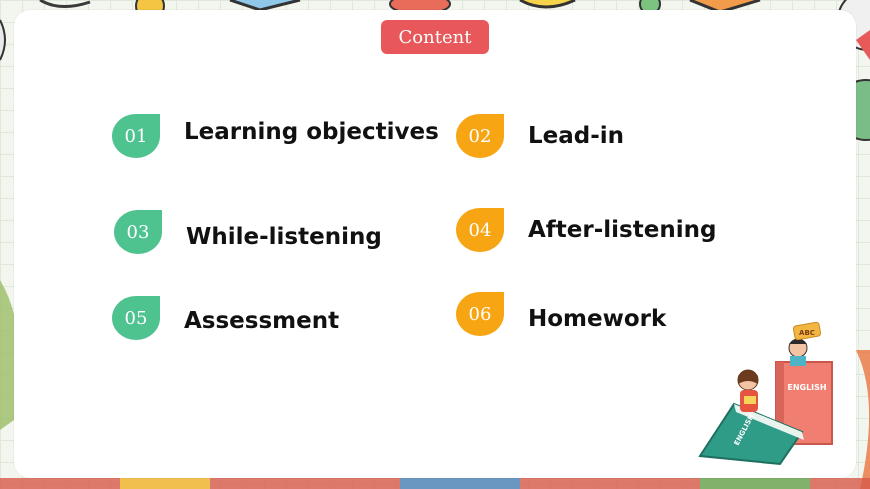 The image size is (870, 489). Describe the element at coordinates (136, 136) in the screenshot. I see `number-badge: 01` at that location.